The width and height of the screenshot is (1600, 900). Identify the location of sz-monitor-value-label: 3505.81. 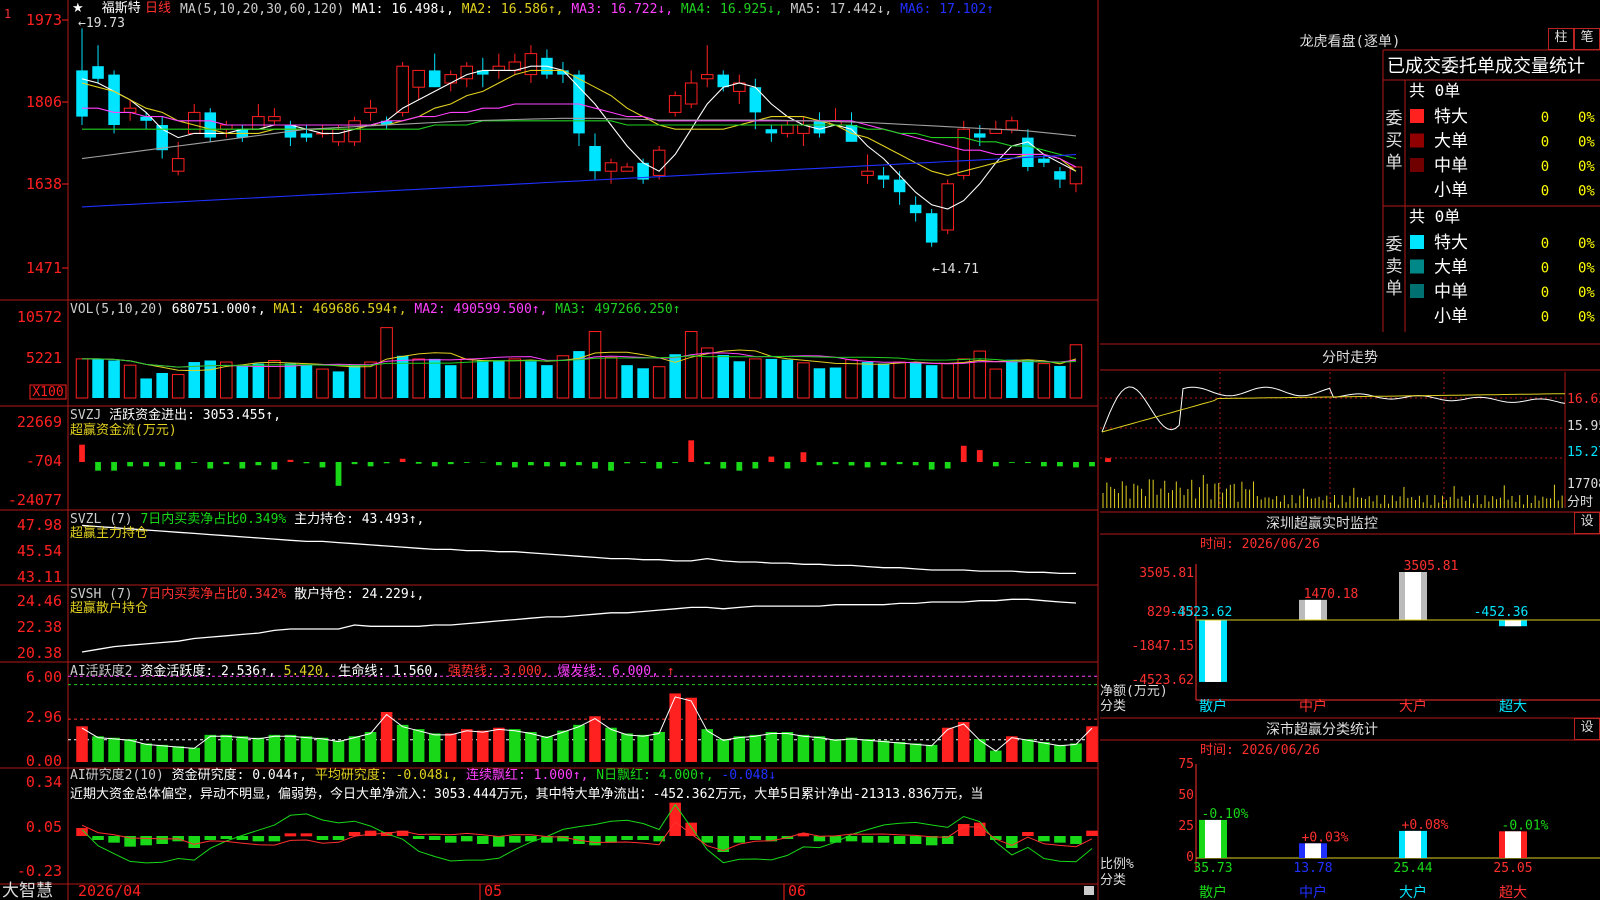
(1431, 566).